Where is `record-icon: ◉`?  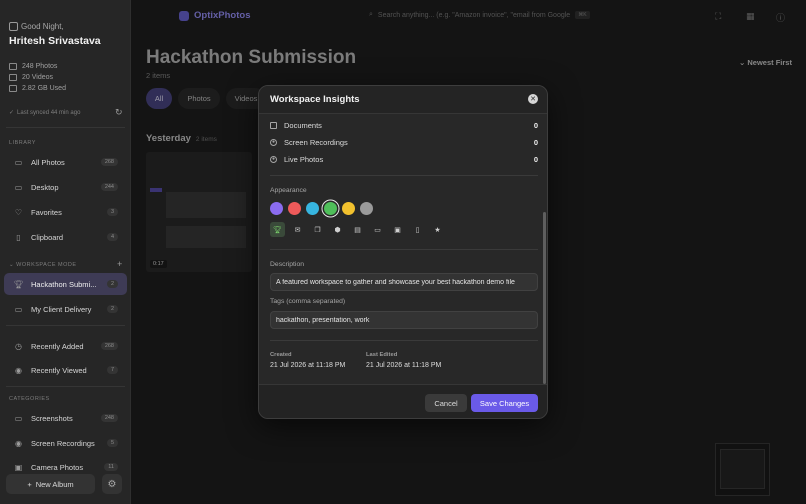
record-icon: ◉ is located at coordinates (18, 443).